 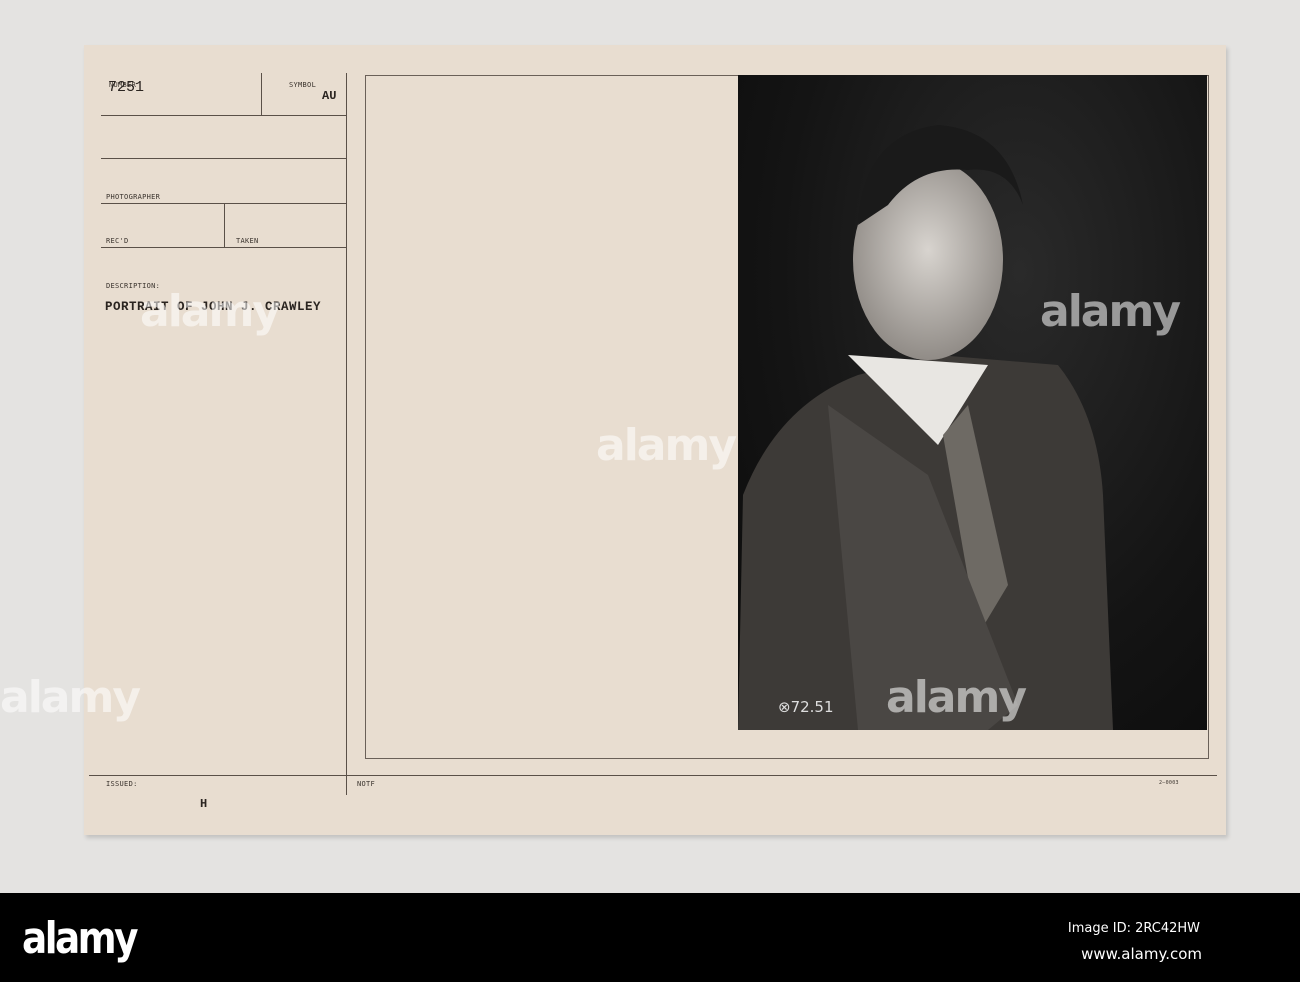 I want to click on form-code: 2—0003, so click(x=1169, y=783).